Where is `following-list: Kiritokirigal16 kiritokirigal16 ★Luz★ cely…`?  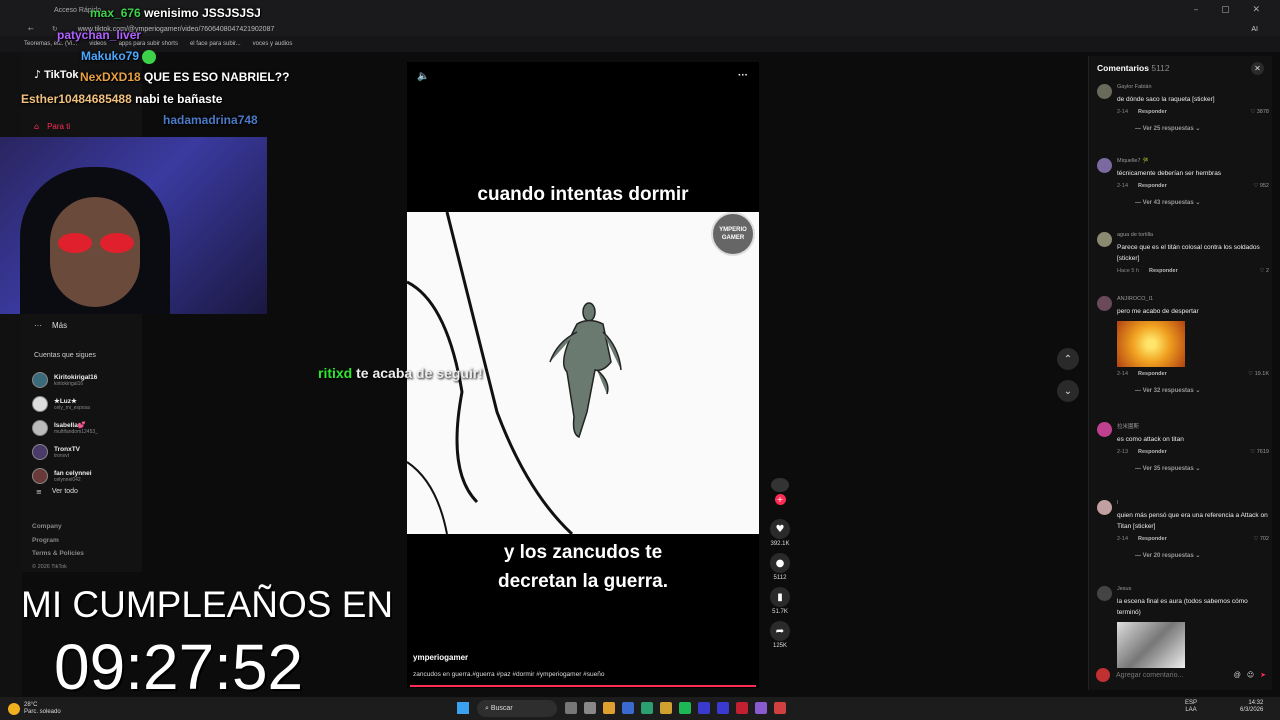 following-list: Kiritokirigal16 kiritokirigal16 ★Luz★ cely… is located at coordinates (87, 428).